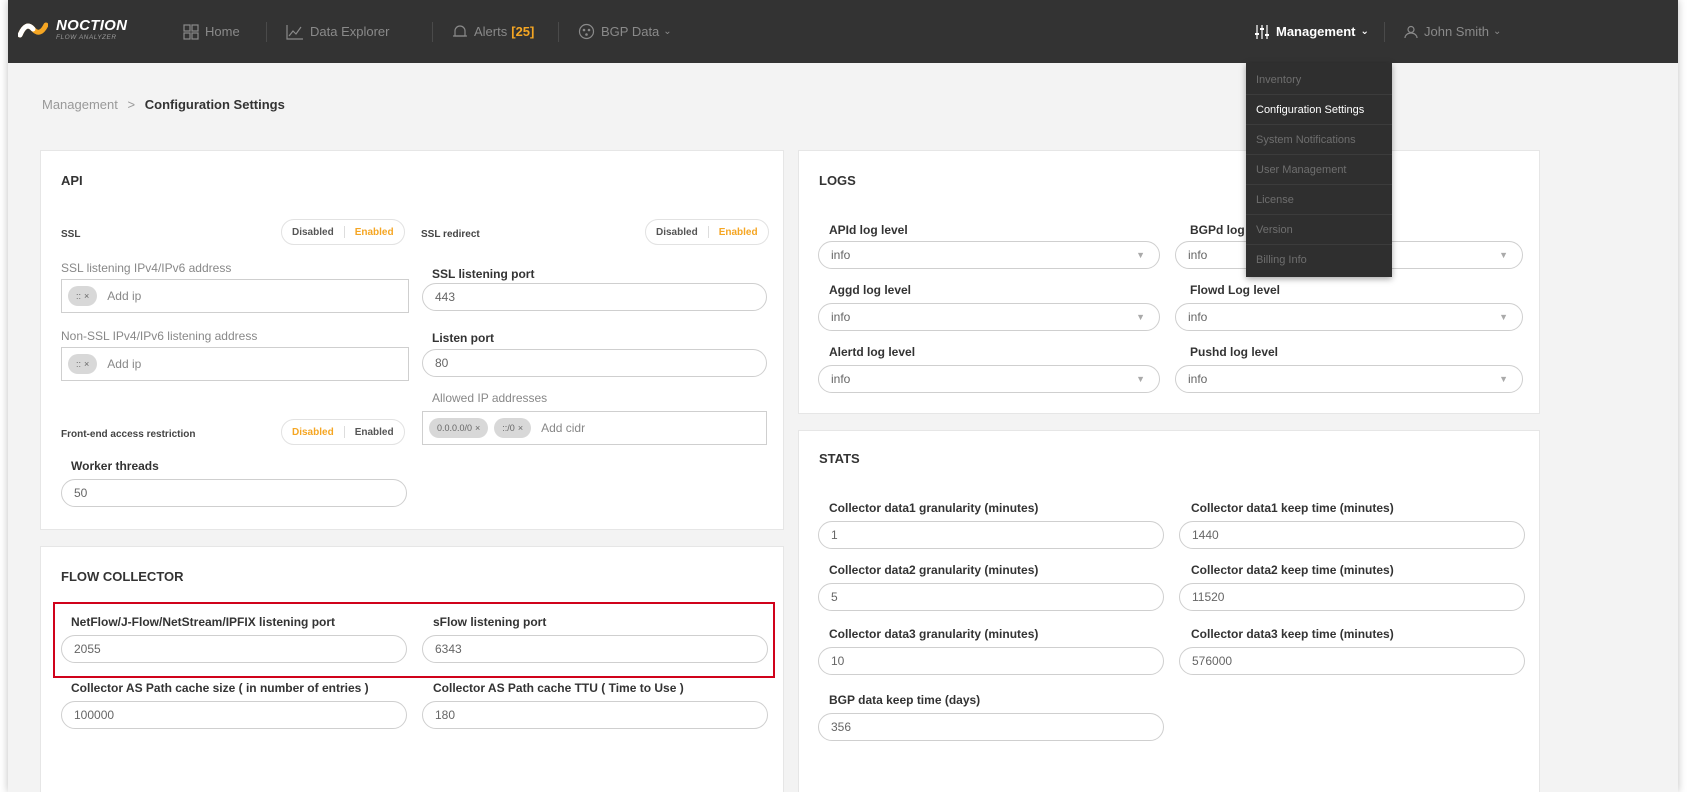 The image size is (1702, 792). What do you see at coordinates (294, 32) in the screenshot?
I see `line-chart-icon` at bounding box center [294, 32].